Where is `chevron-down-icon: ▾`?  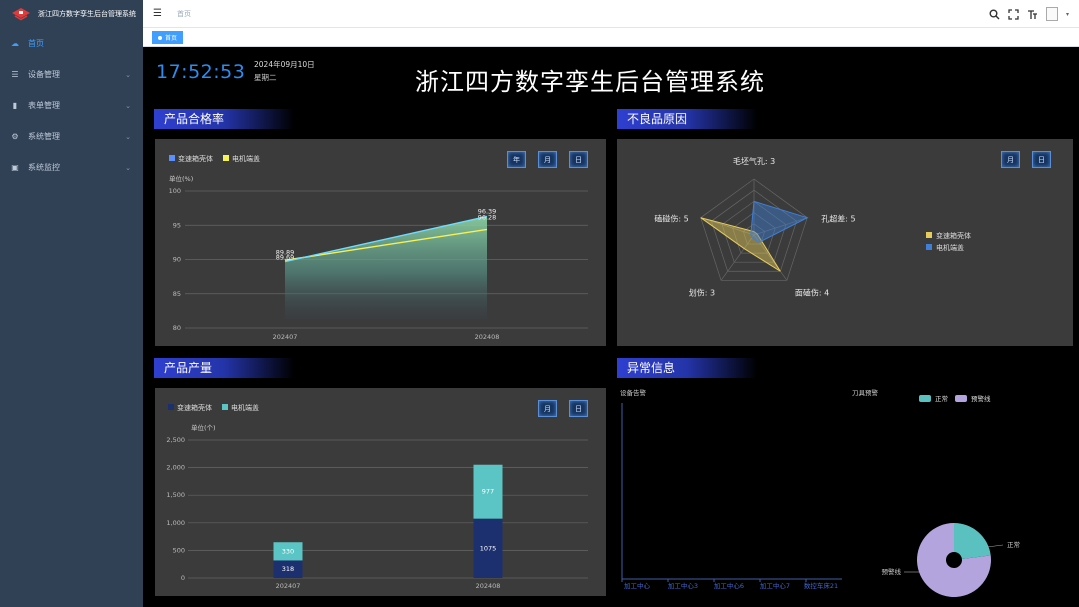
chevron-down-icon: ▾ is located at coordinates (1067, 14).